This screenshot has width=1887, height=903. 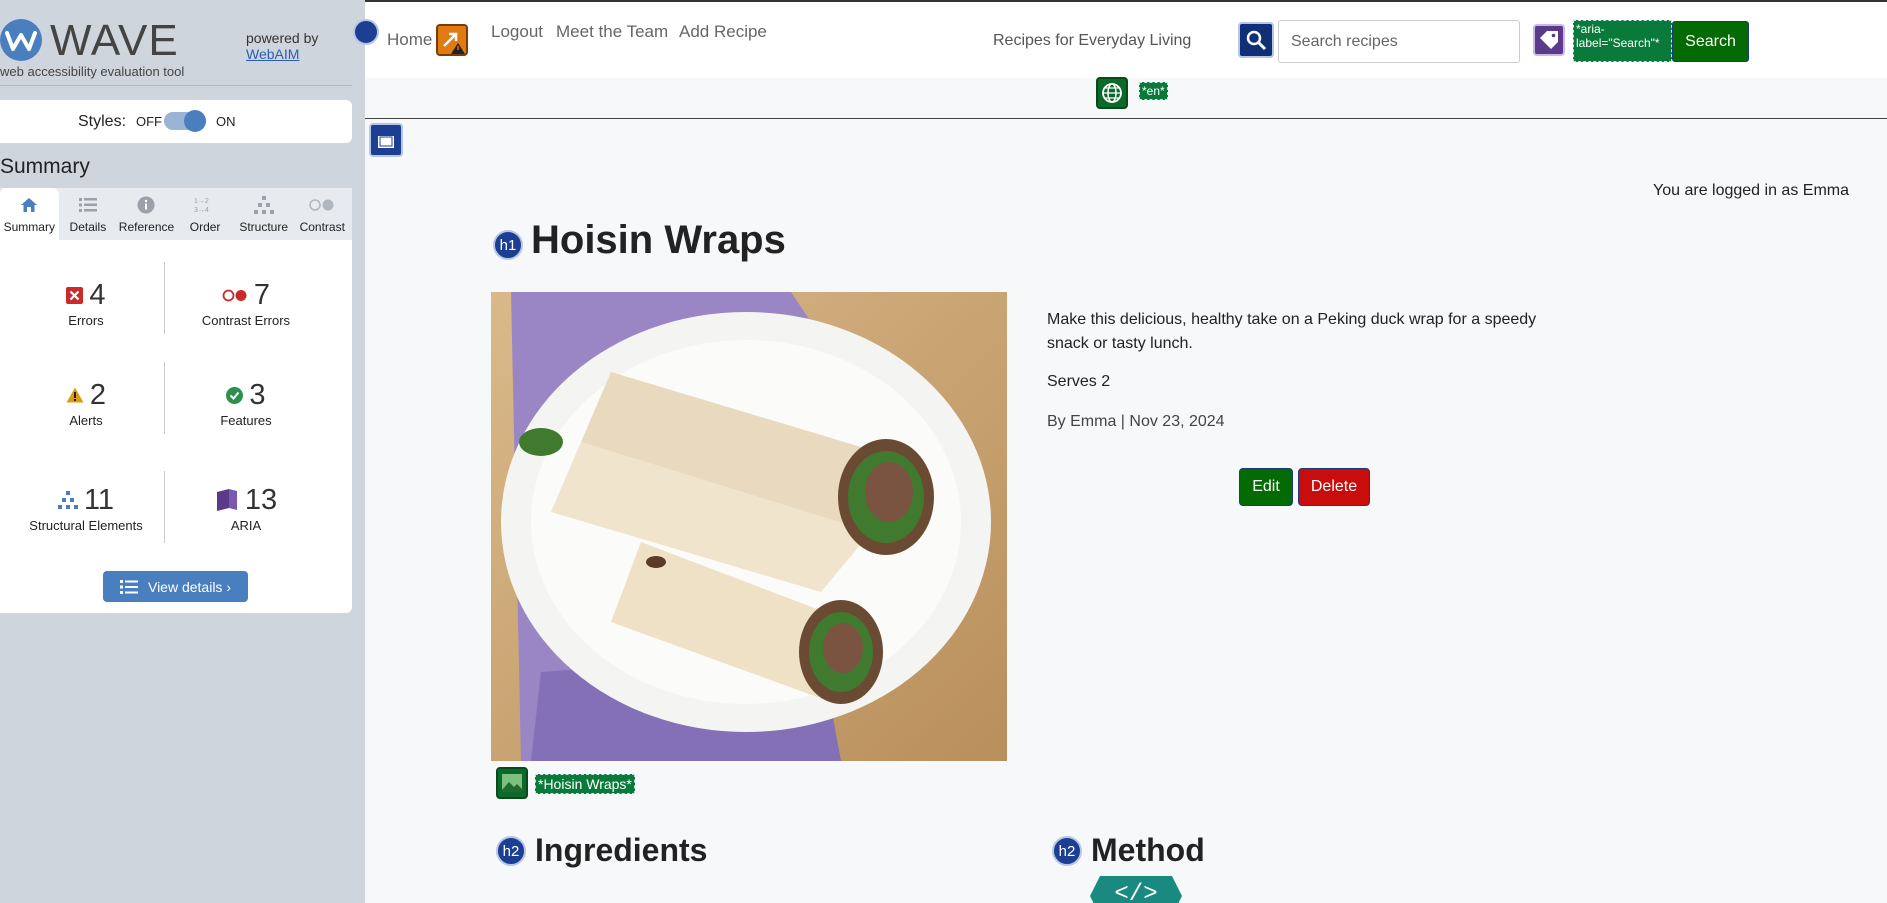 What do you see at coordinates (246, 420) in the screenshot?
I see `features-label: Features` at bounding box center [246, 420].